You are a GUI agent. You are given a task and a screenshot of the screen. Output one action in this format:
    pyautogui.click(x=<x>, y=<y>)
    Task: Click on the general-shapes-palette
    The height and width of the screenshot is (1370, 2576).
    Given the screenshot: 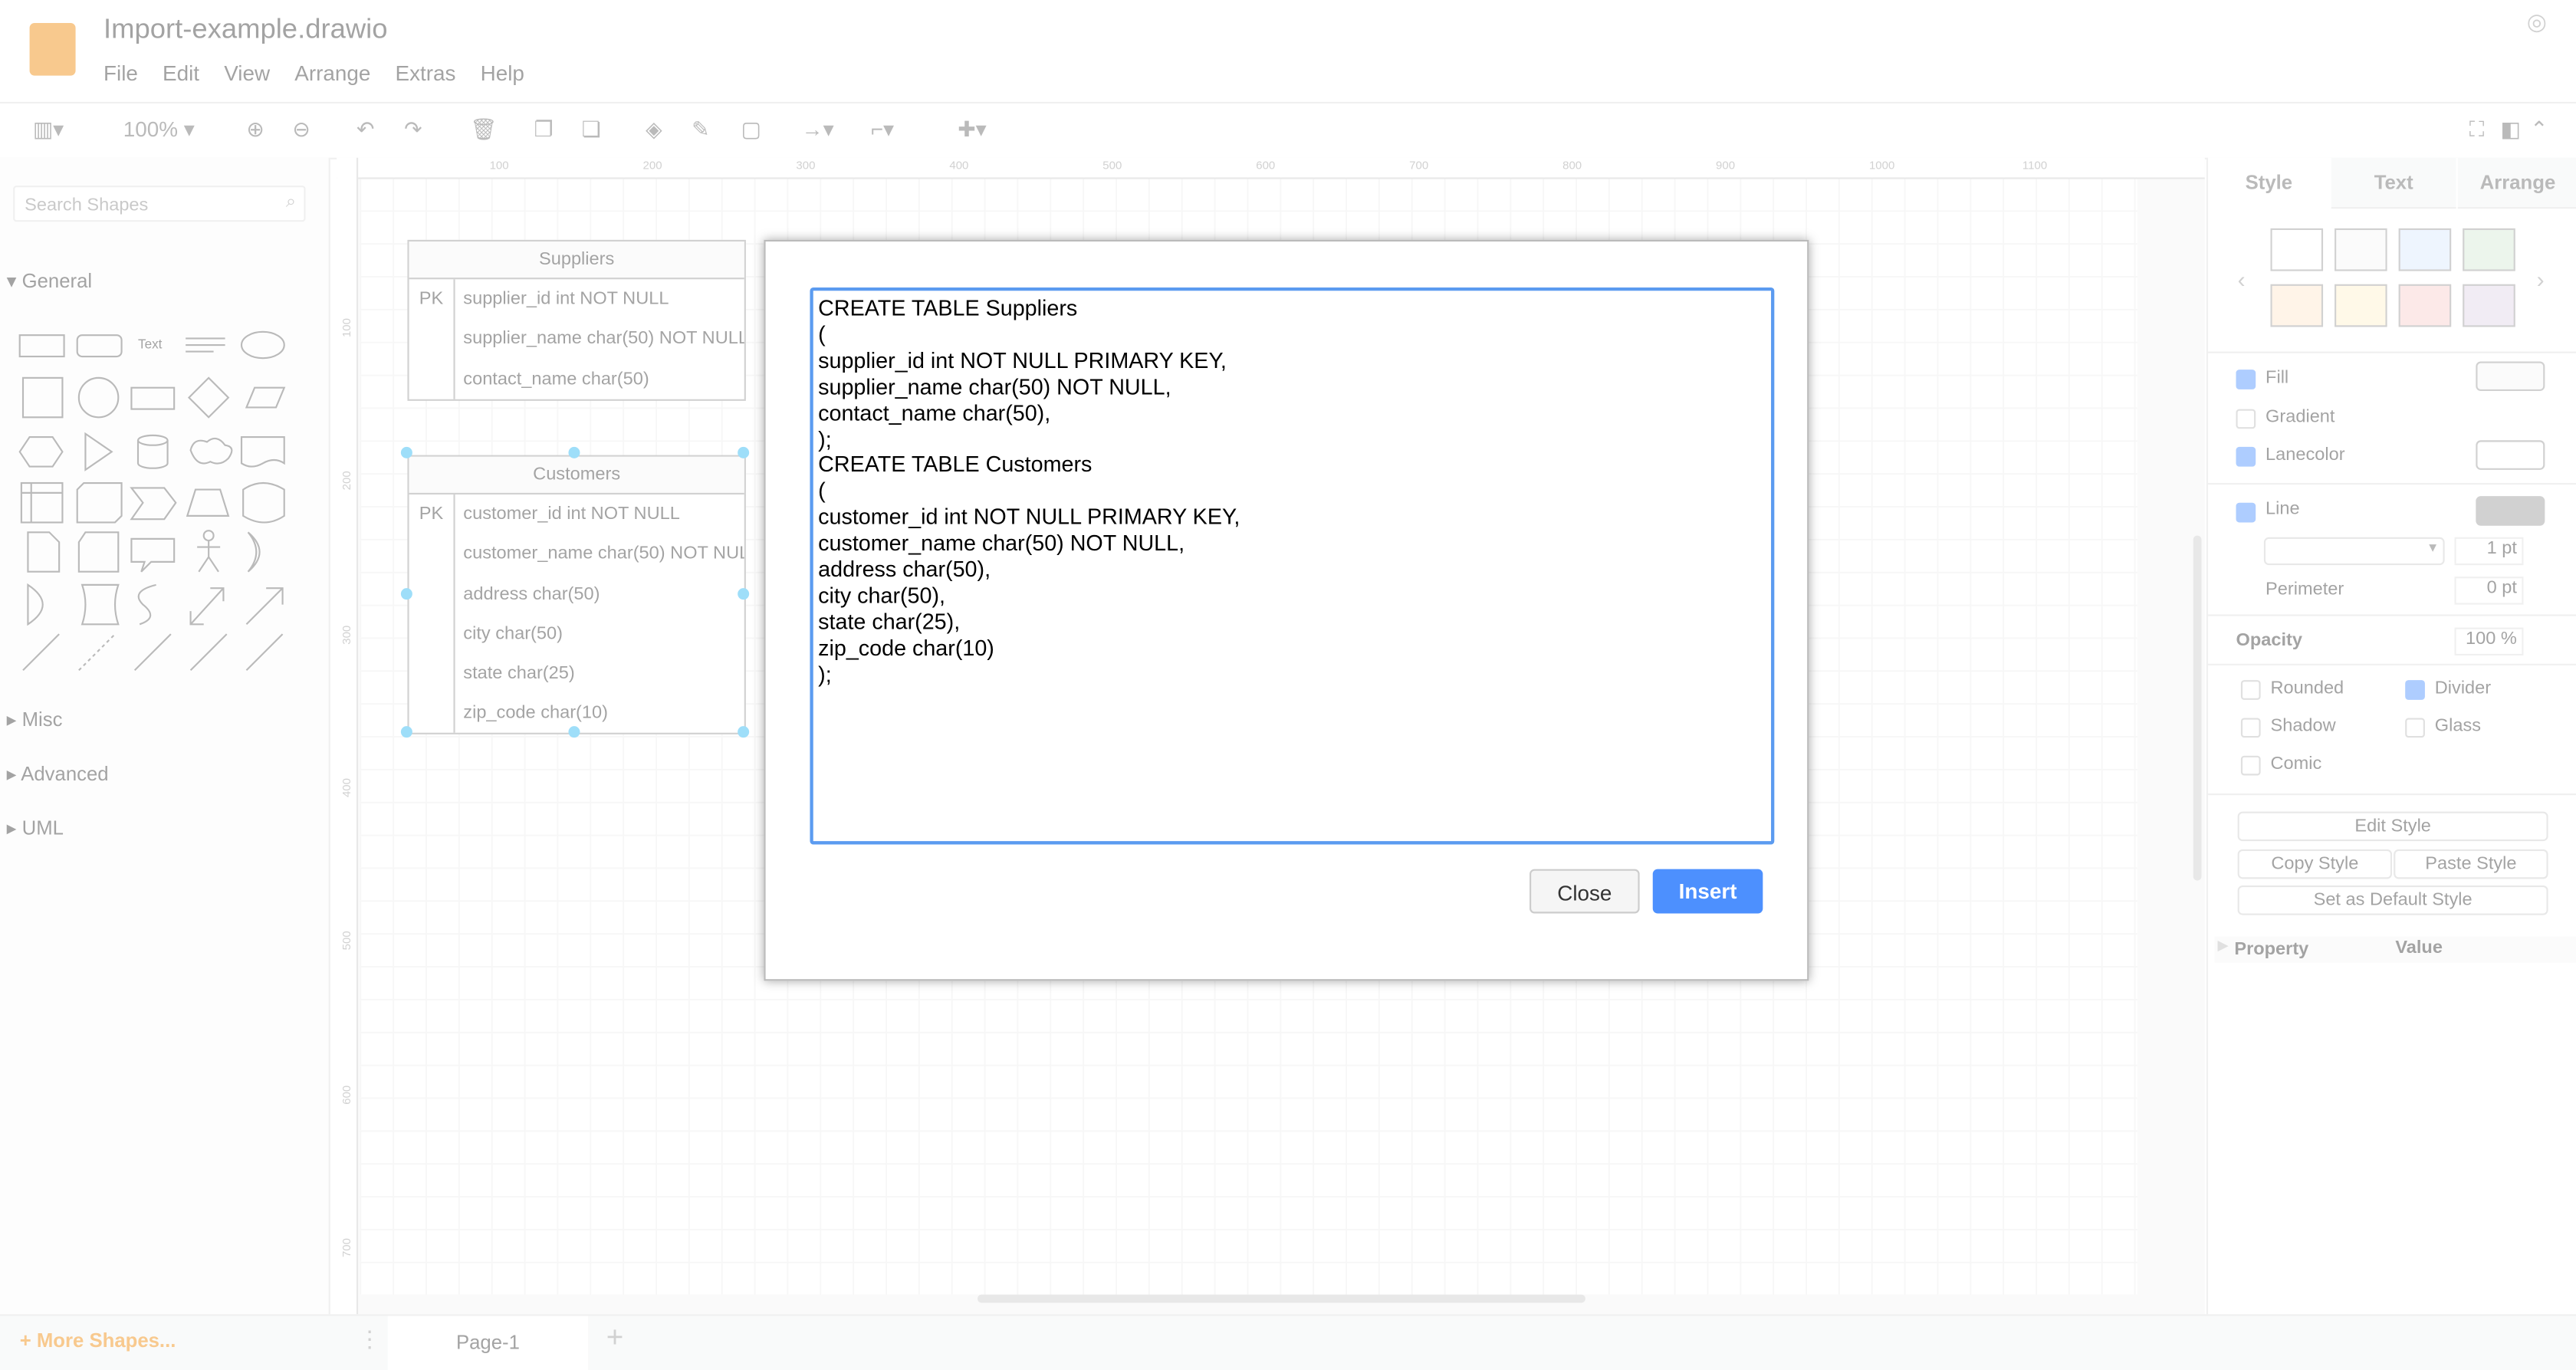 What is the action you would take?
    pyautogui.click(x=164, y=502)
    